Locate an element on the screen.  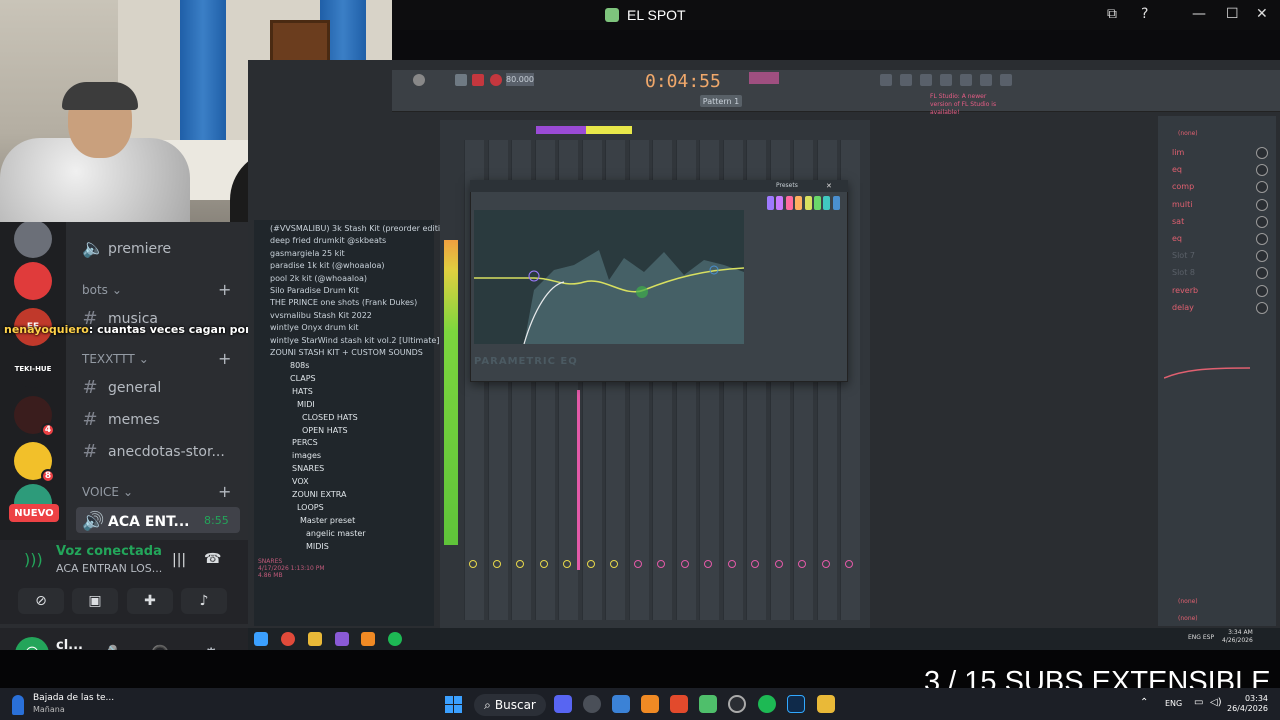
tray-language: ENG is located at coordinates (1173, 703).